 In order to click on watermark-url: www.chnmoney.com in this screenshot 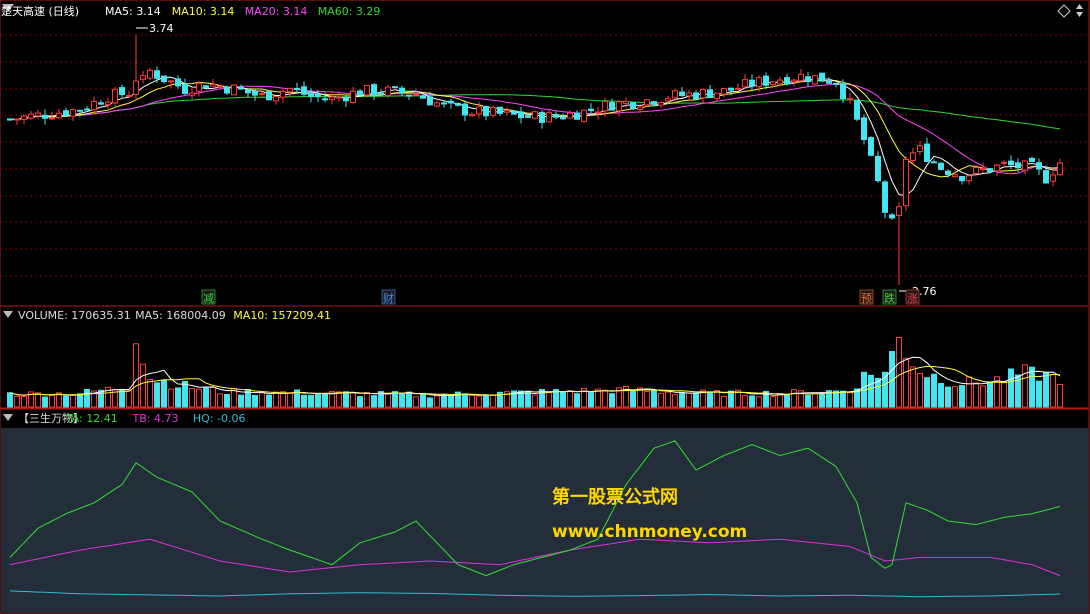, I will do `click(649, 532)`.